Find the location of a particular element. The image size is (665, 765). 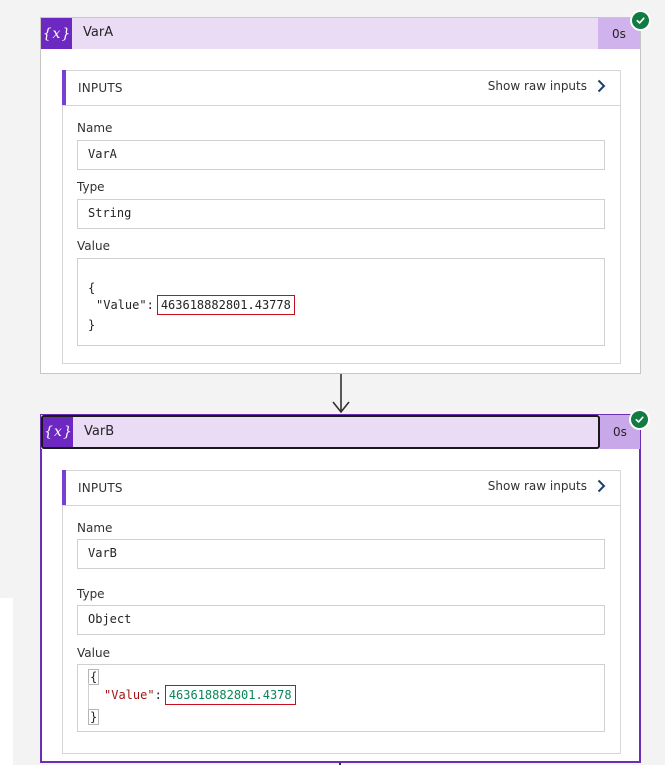

action-header-inner: {x} VarA is located at coordinates (319, 33).